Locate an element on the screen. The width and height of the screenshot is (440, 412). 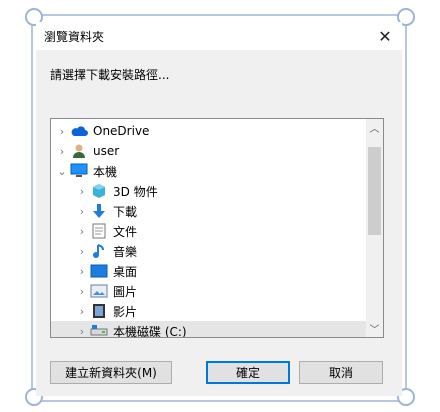
tree-item-desktop: › 桌面 is located at coordinates (94, 271).